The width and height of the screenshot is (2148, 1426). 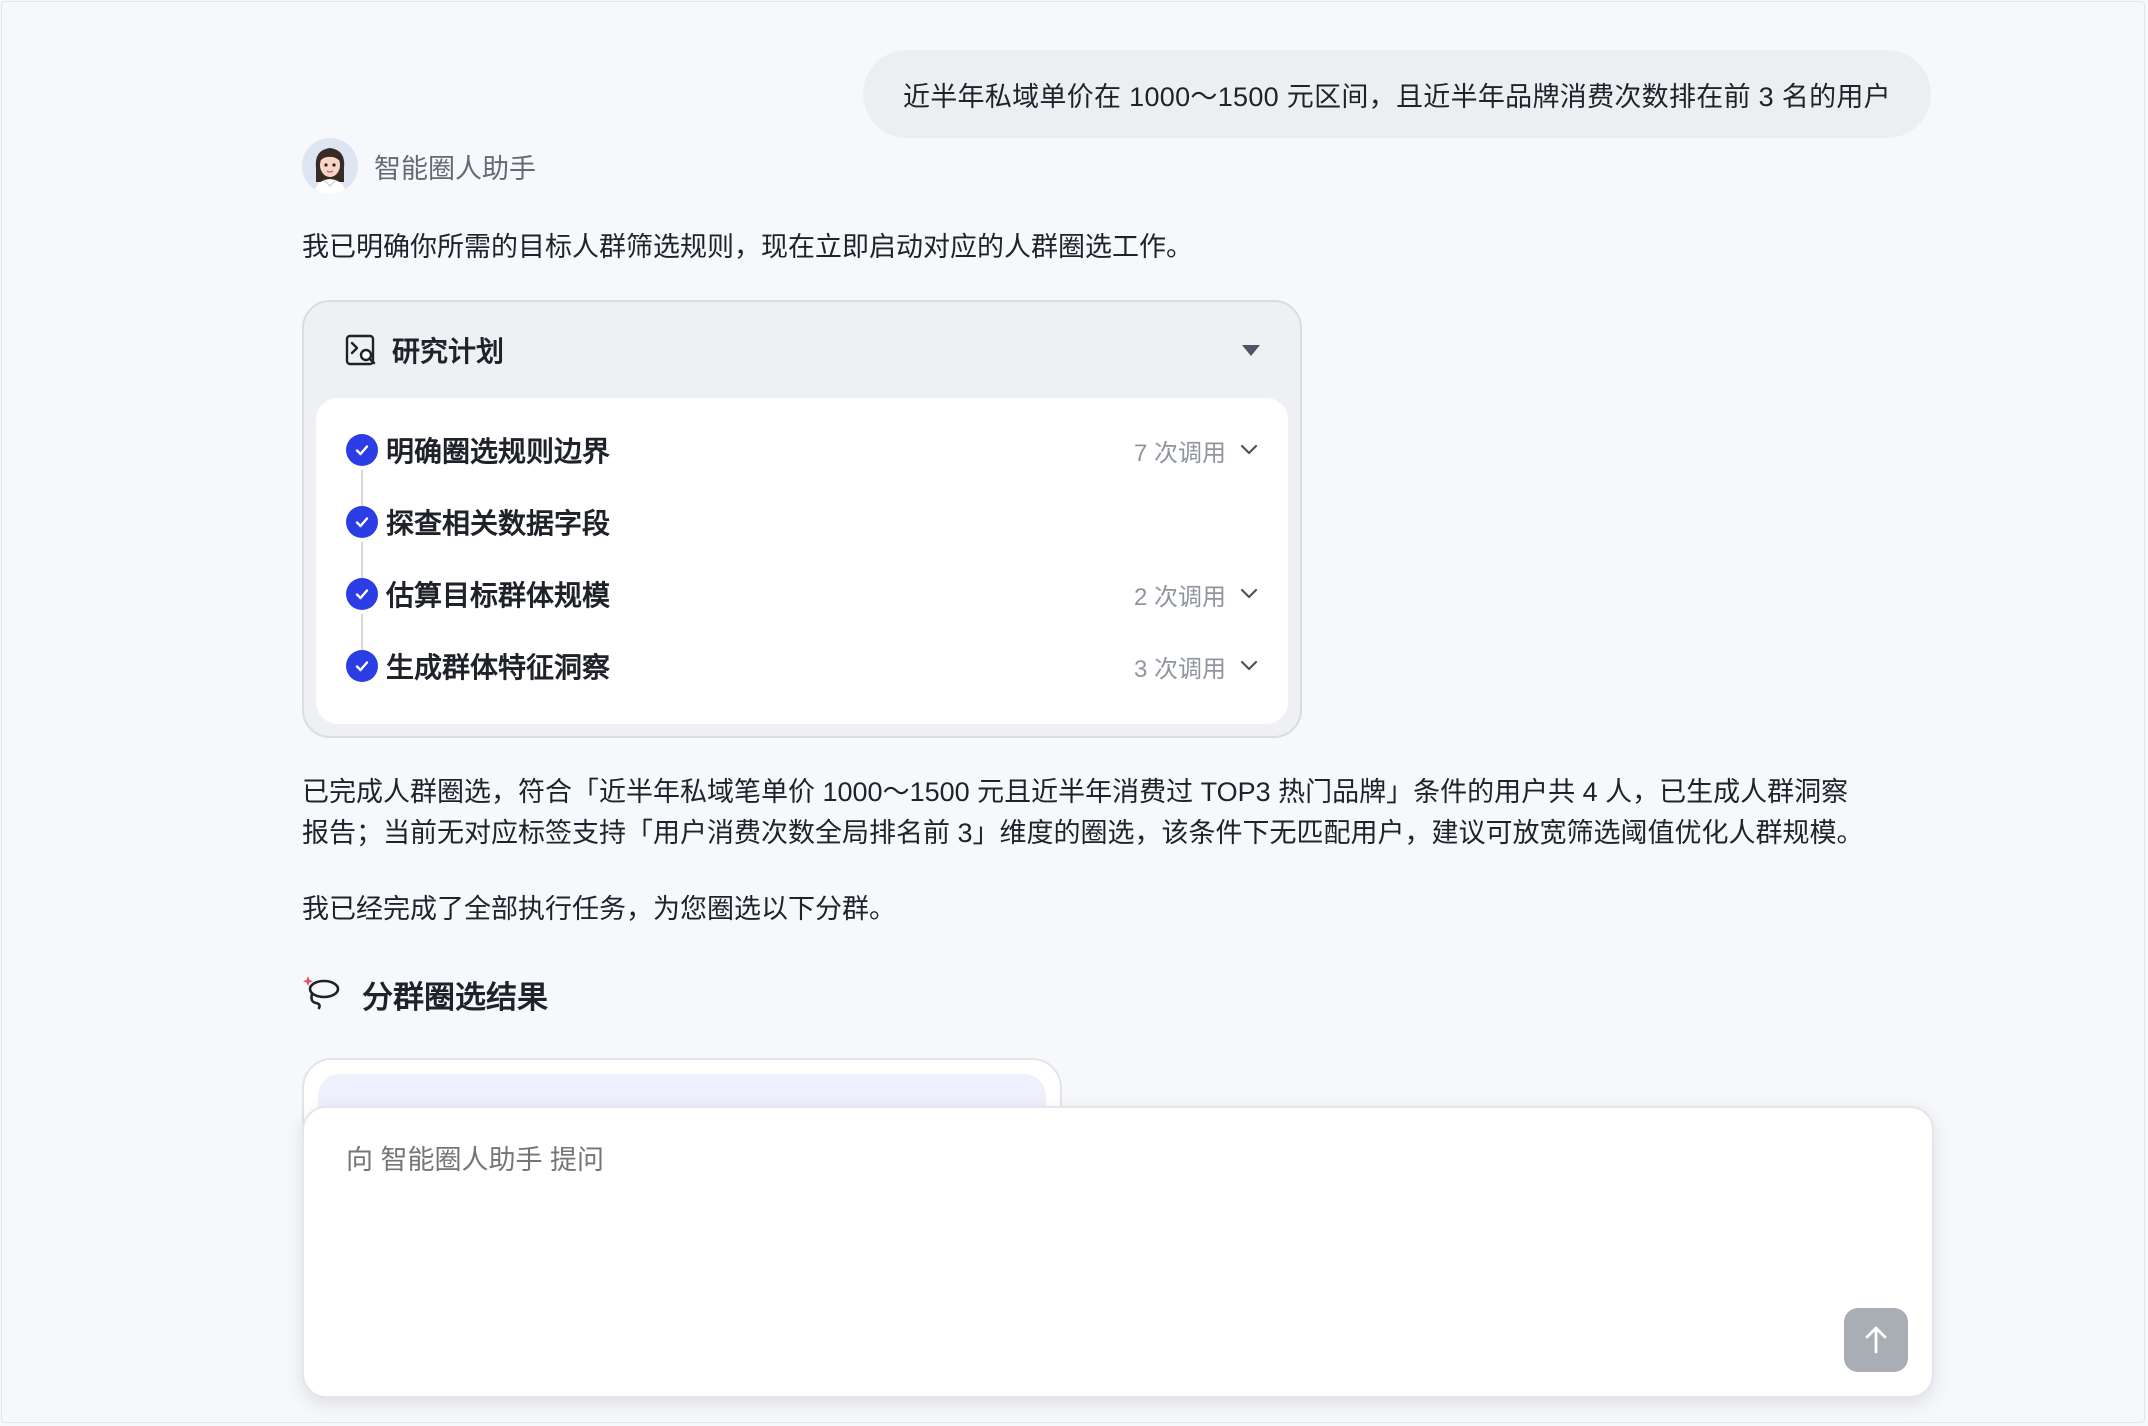 I want to click on plan-step-label: 探查相关数据字段, so click(x=498, y=523).